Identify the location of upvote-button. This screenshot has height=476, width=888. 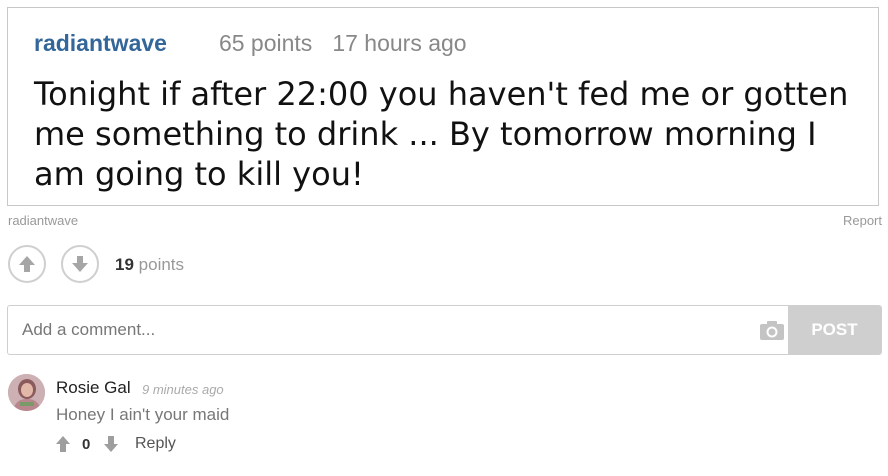
(27, 264).